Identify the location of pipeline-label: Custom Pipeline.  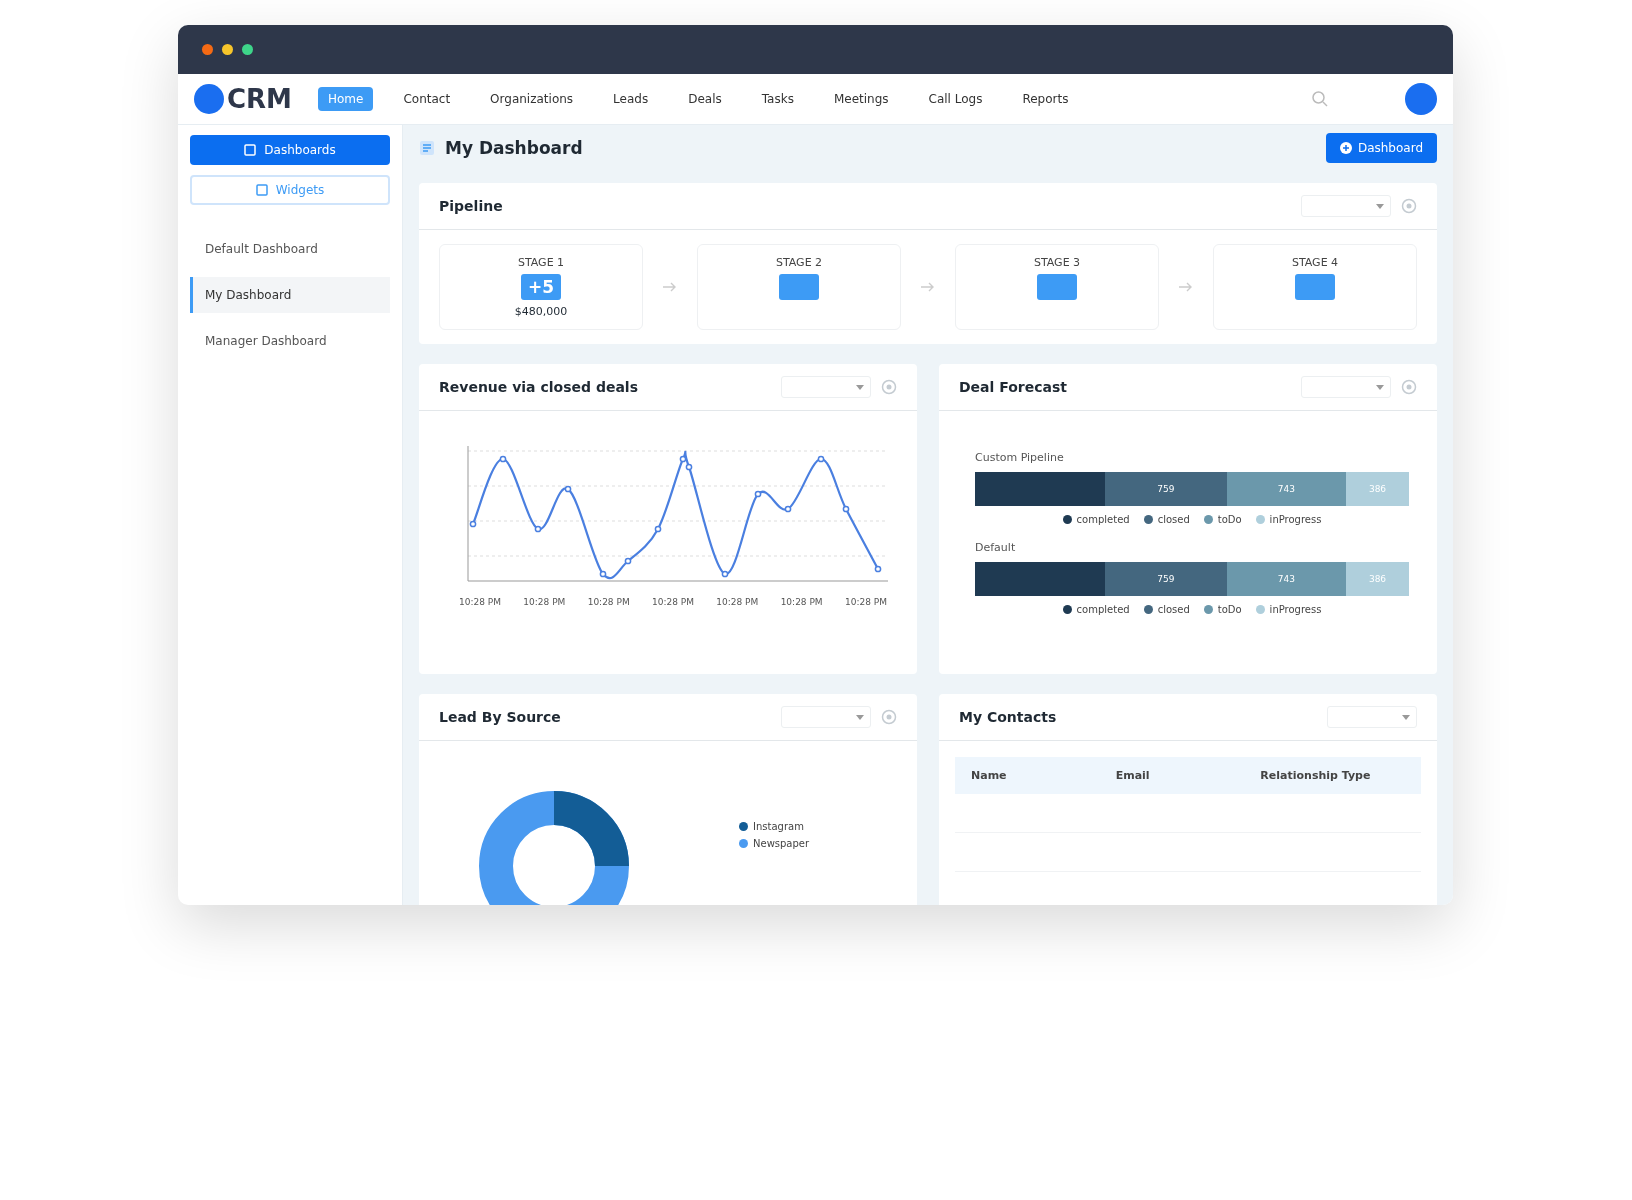
(1020, 457).